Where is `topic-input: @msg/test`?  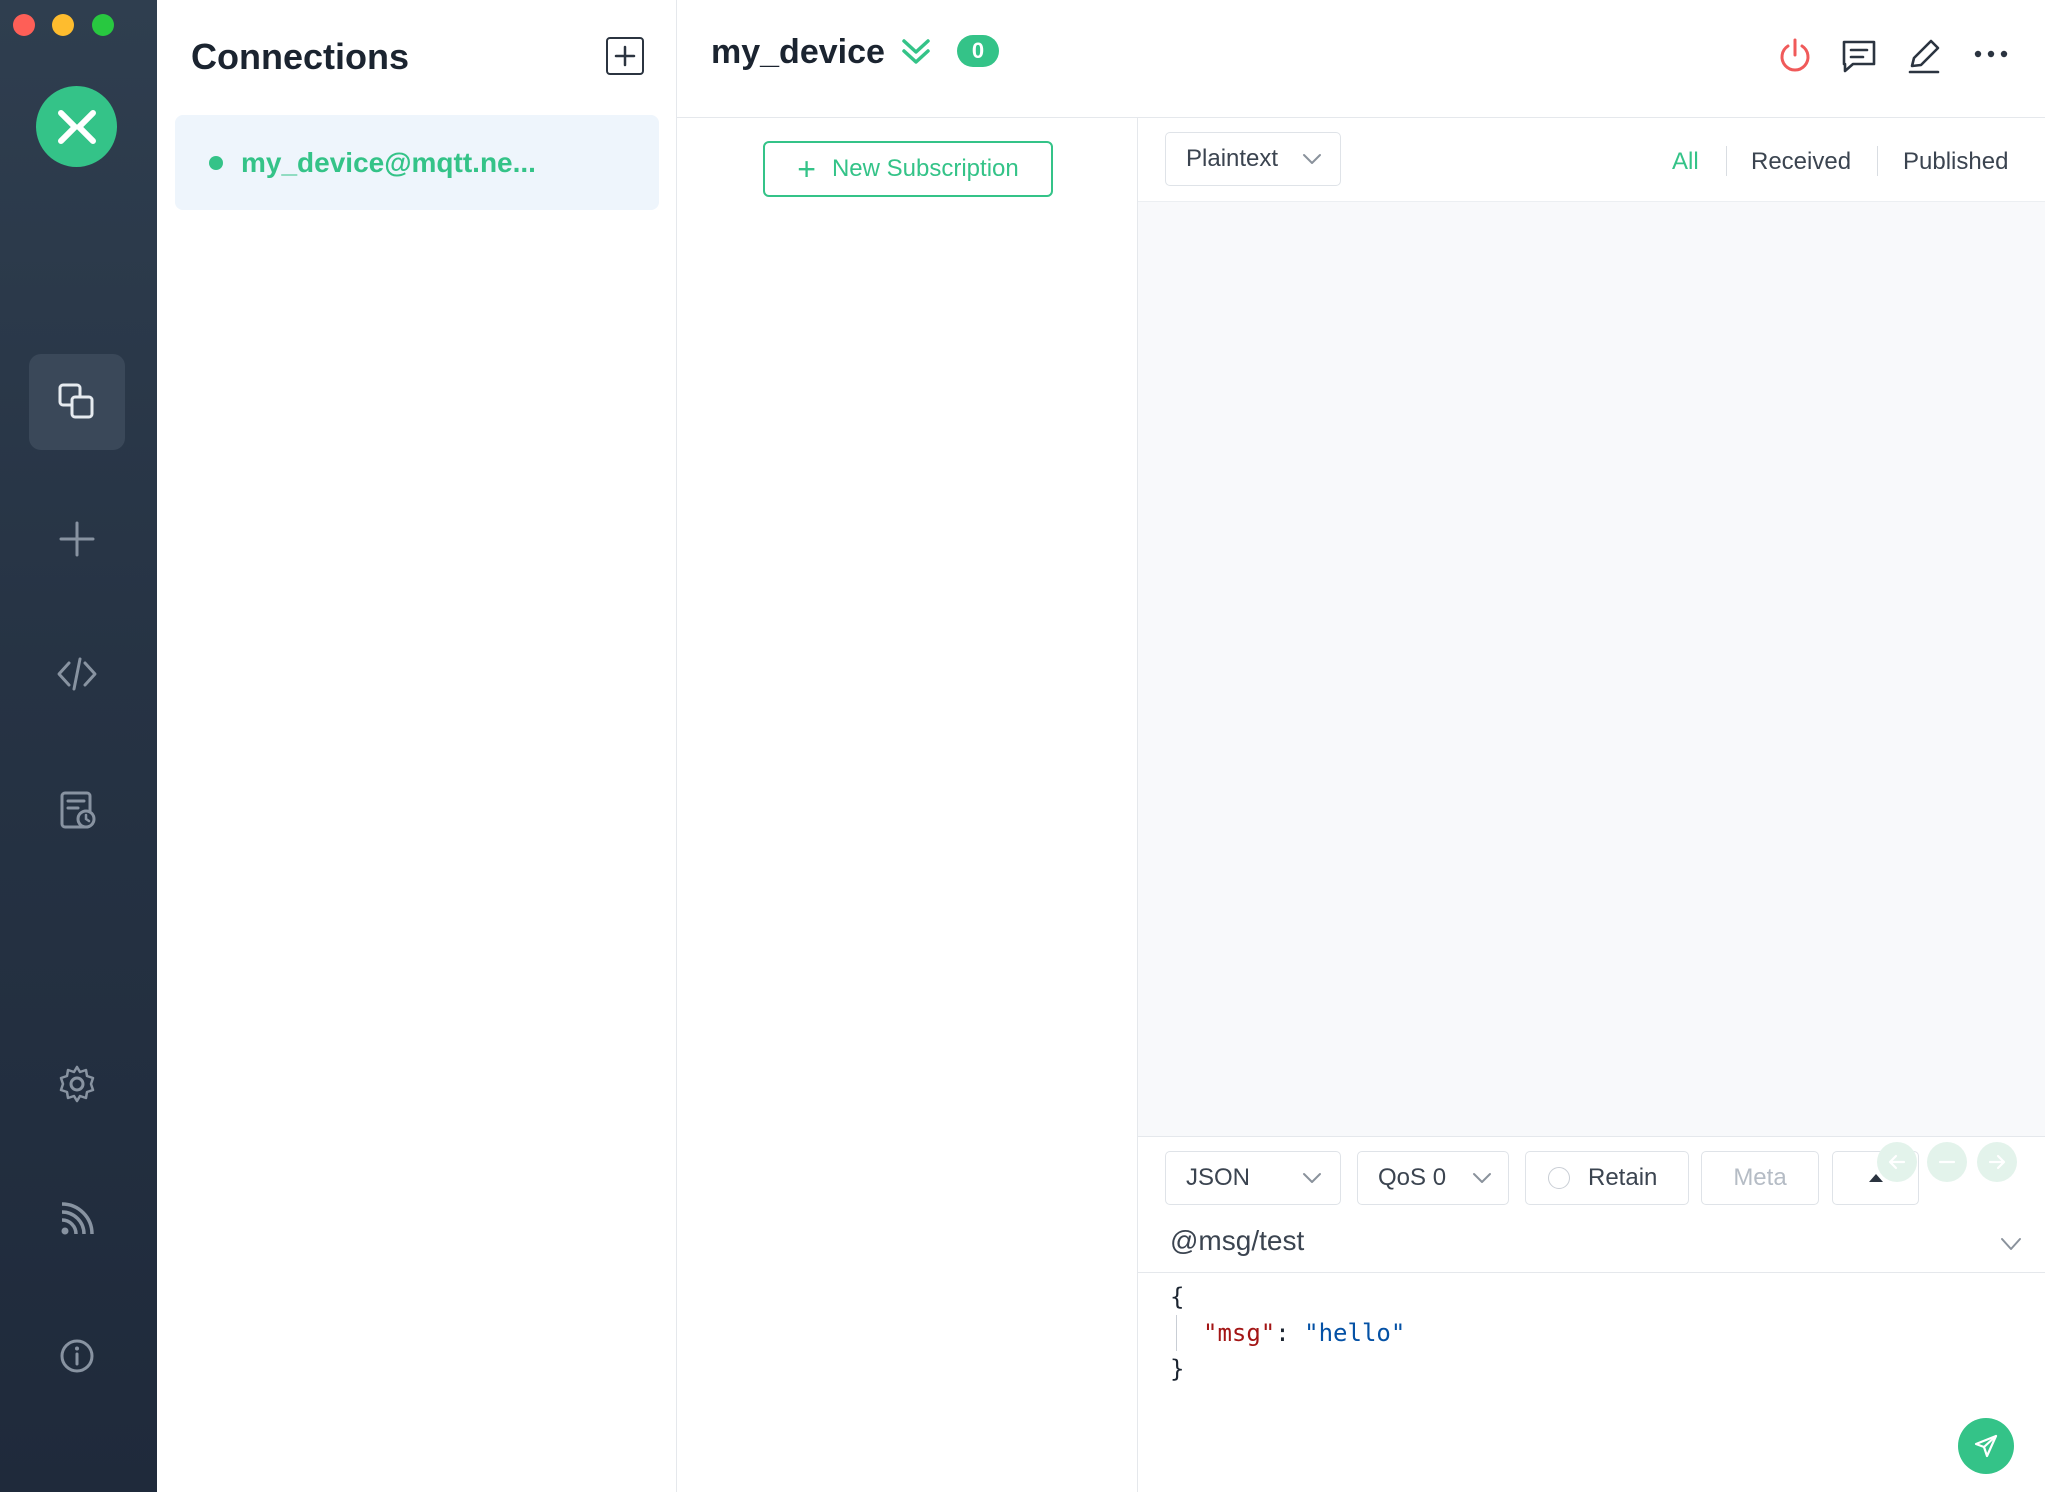 topic-input: @msg/test is located at coordinates (1237, 1241).